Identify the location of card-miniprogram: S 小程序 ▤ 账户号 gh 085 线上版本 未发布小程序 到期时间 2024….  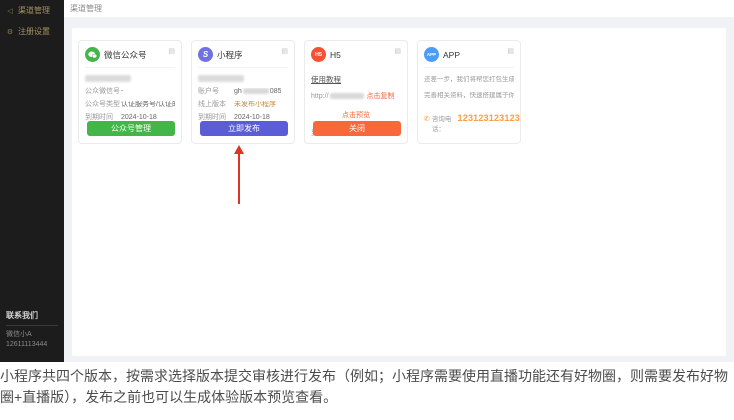
(243, 92).